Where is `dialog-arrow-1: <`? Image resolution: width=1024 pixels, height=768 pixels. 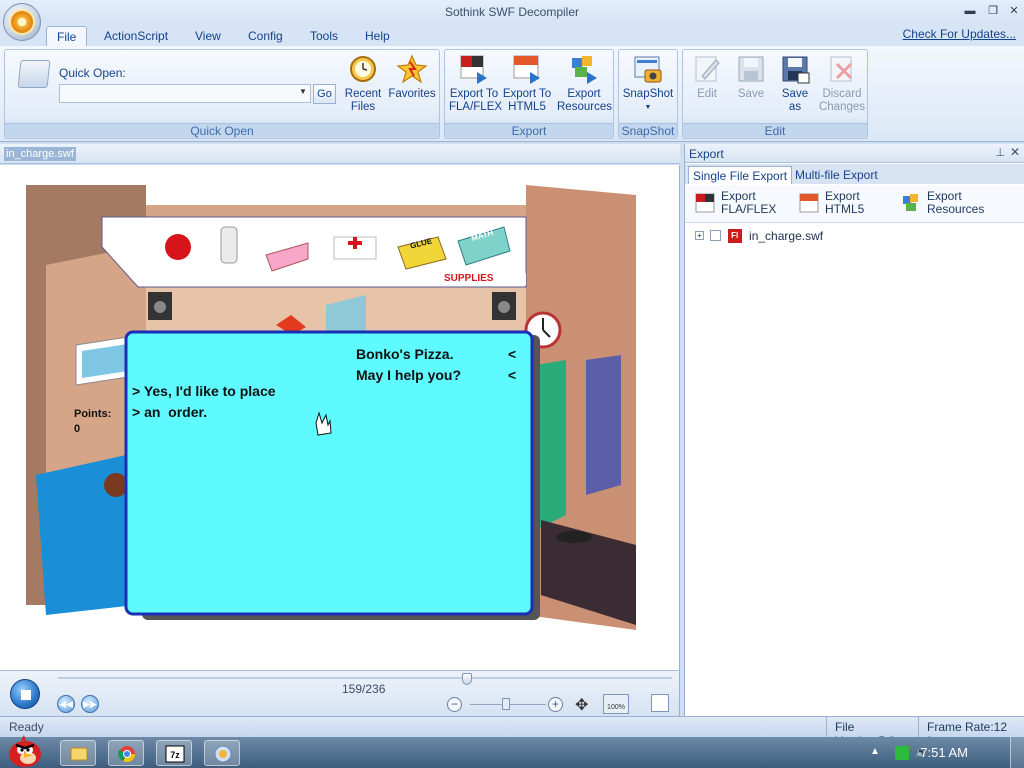
dialog-arrow-1: < is located at coordinates (512, 354).